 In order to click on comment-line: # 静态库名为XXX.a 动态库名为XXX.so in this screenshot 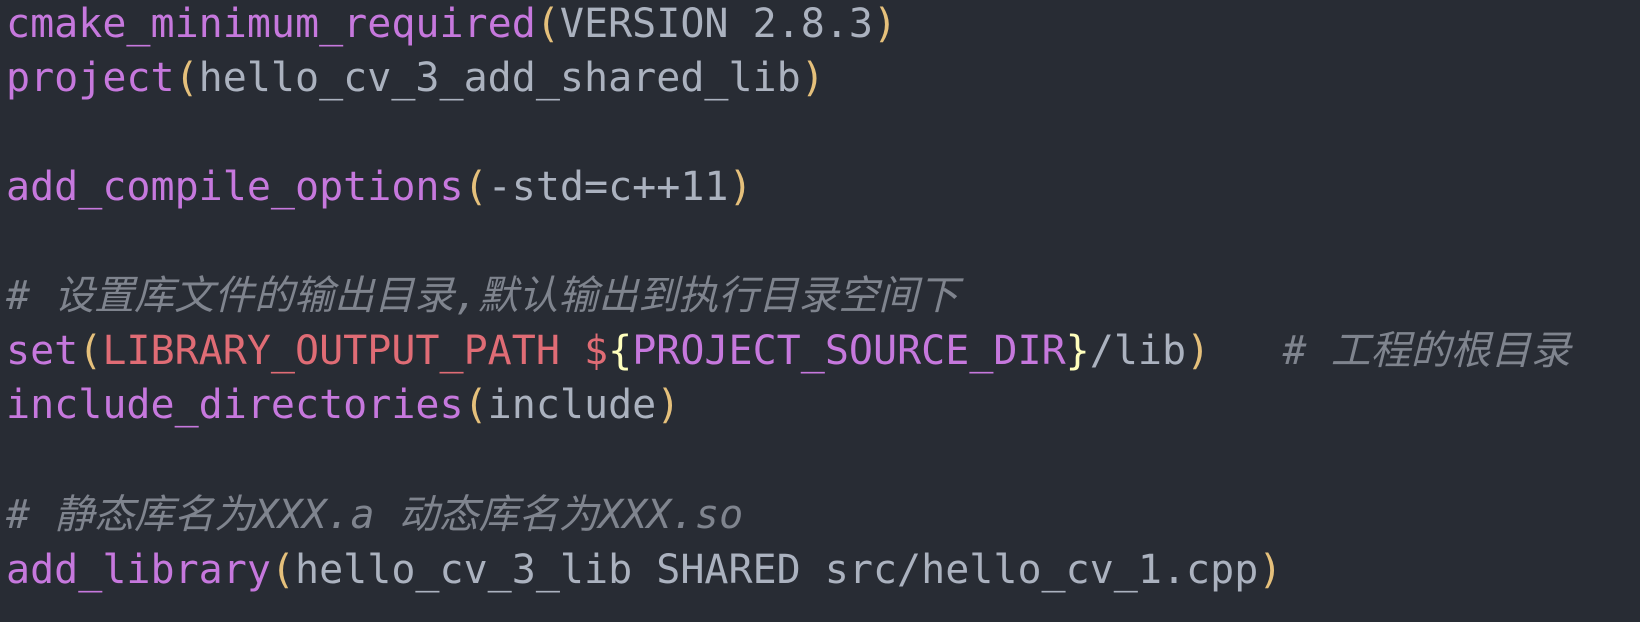, I will do `click(374, 515)`.